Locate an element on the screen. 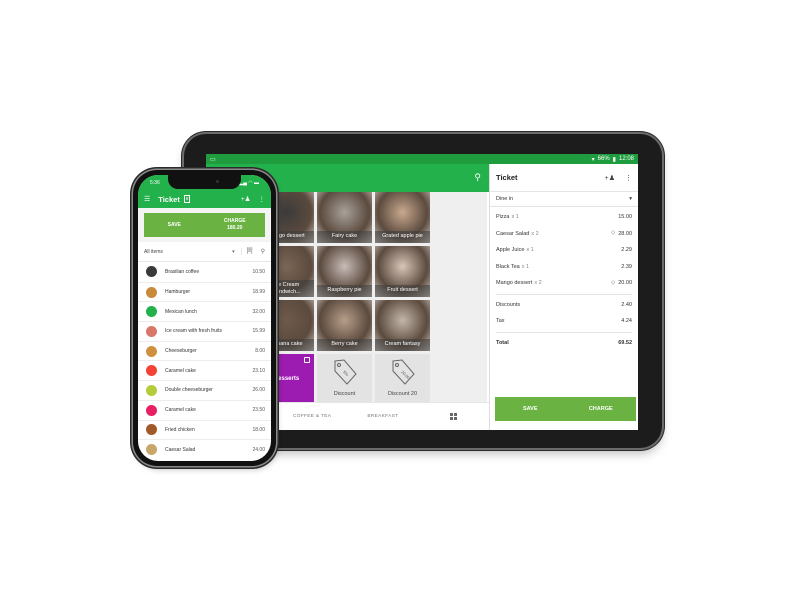  phone-ticket-title: Ticket is located at coordinates (169, 199).